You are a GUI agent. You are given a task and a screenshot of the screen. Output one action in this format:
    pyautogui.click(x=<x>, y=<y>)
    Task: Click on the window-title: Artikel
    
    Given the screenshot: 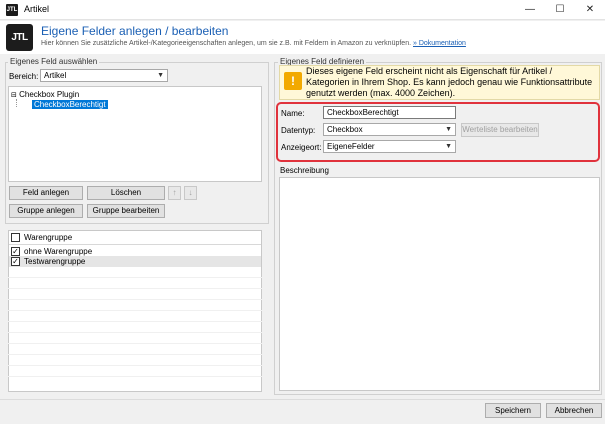 What is the action you would take?
    pyautogui.click(x=37, y=9)
    